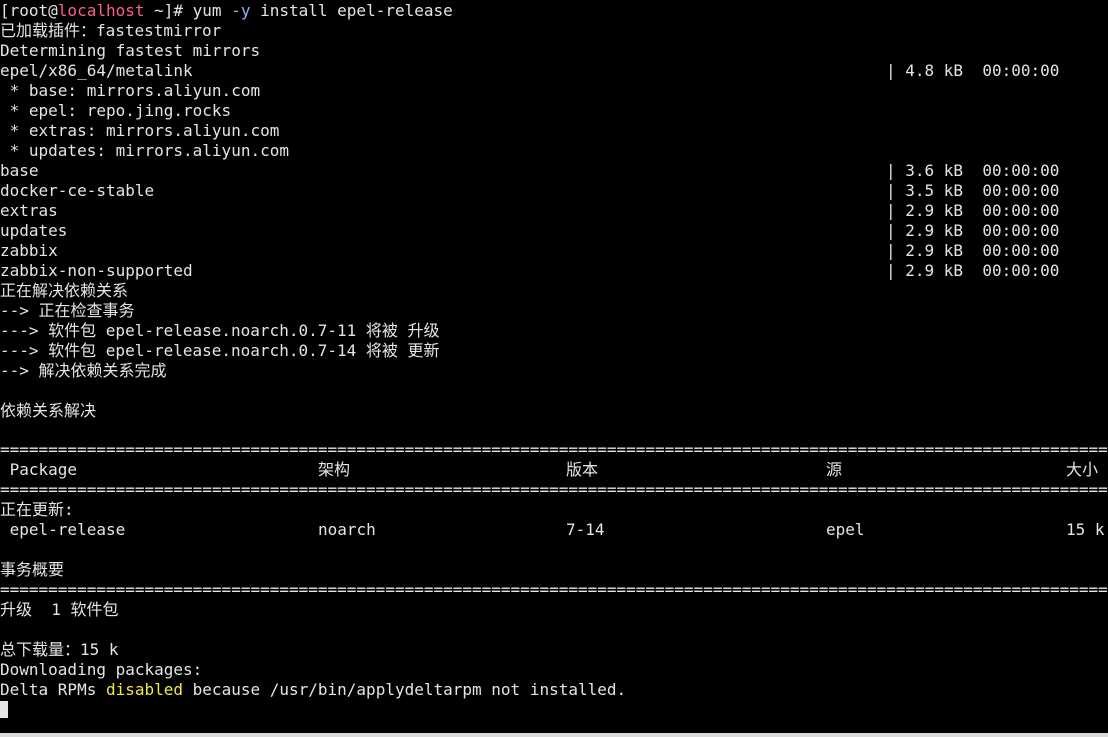 This screenshot has height=737, width=1108. I want to click on prompt-rest: ~]# yum, so click(188, 10).